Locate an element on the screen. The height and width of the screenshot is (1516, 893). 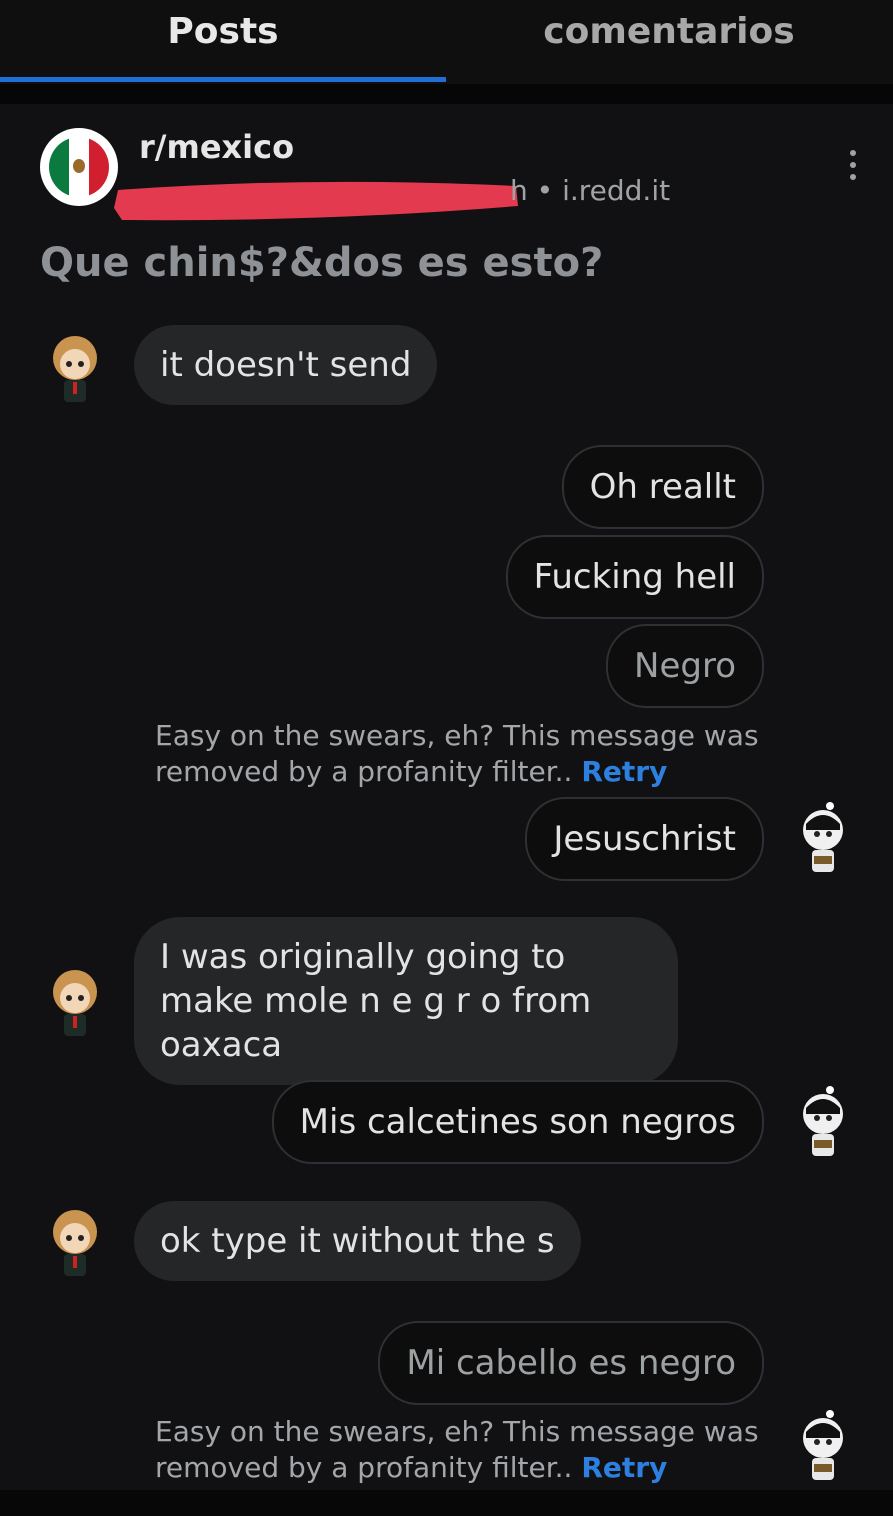
tab-posts: Posts is located at coordinates (223, 42).